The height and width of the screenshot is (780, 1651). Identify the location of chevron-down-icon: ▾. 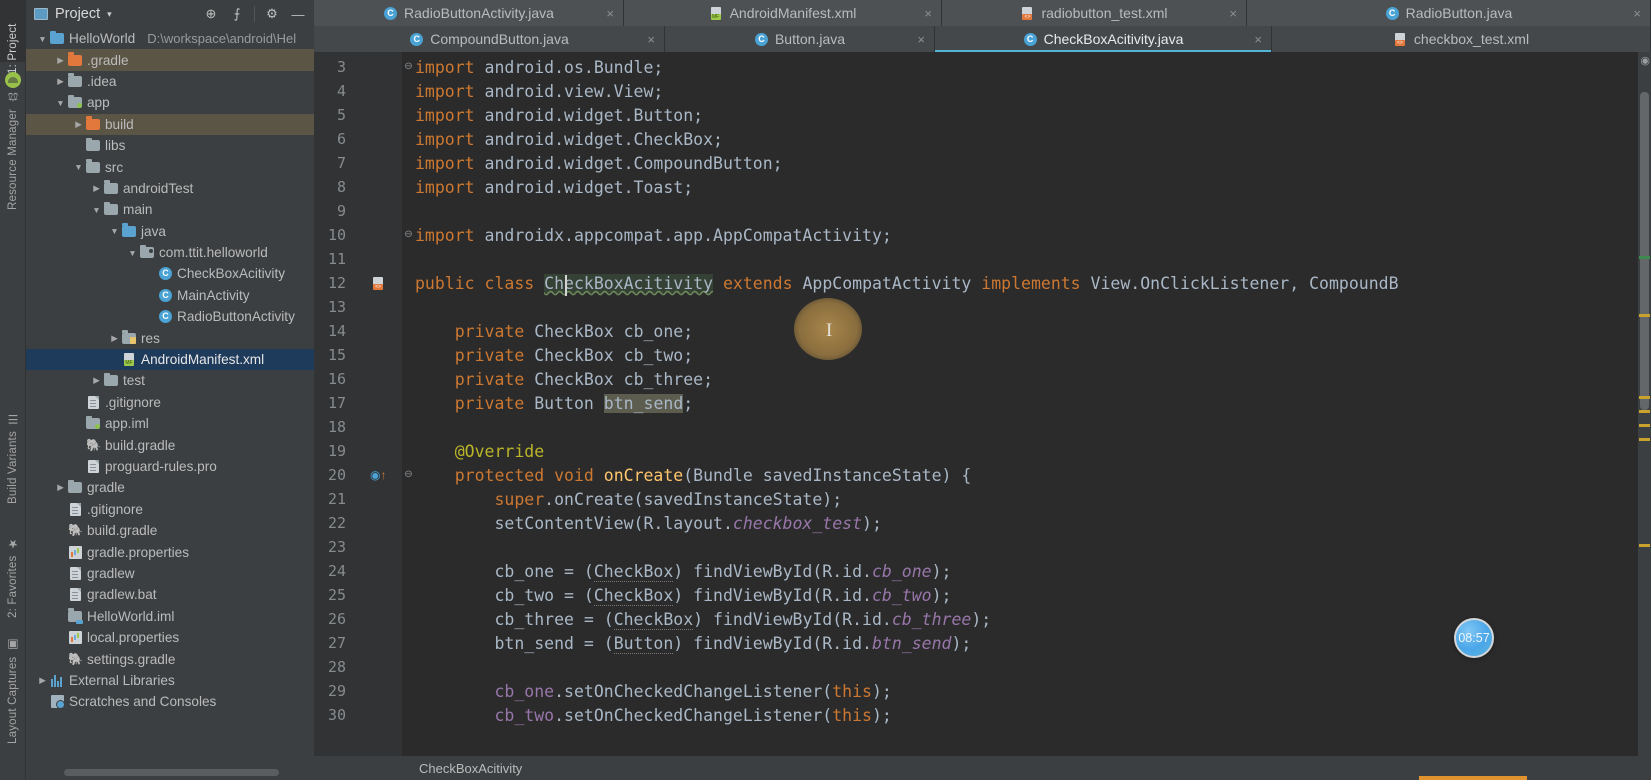
(109, 14).